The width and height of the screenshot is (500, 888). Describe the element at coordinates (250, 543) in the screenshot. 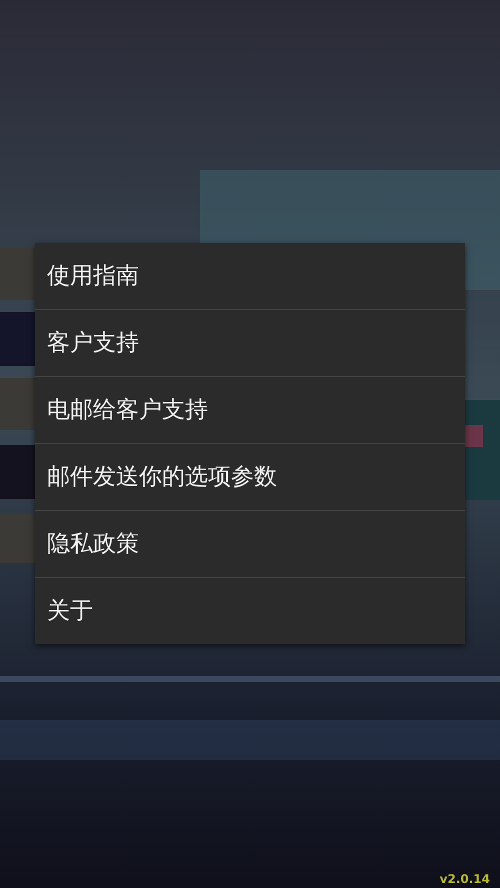

I see `menu-item: 隐私政策` at that location.